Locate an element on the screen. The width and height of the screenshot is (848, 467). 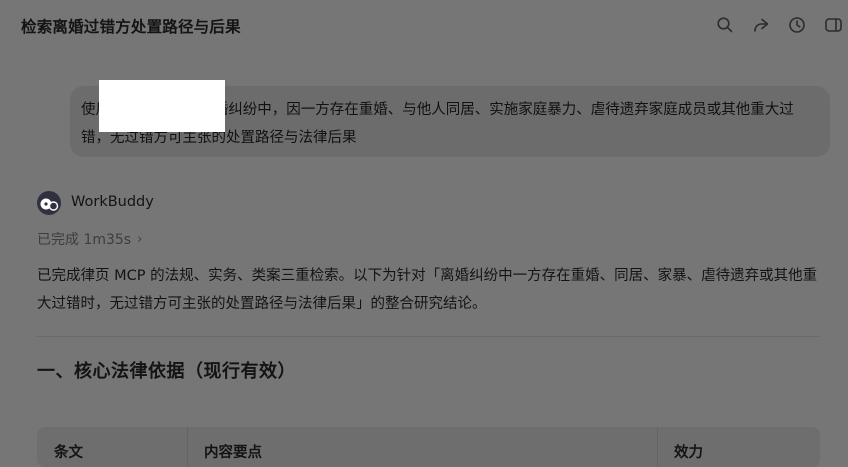
selection-highlight is located at coordinates (162, 106).